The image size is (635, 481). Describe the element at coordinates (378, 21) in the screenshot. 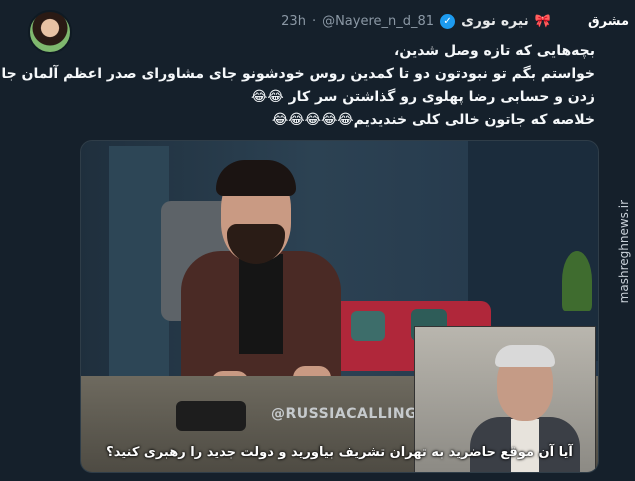

I see `user-handle: @Nayere_n_d_81` at that location.